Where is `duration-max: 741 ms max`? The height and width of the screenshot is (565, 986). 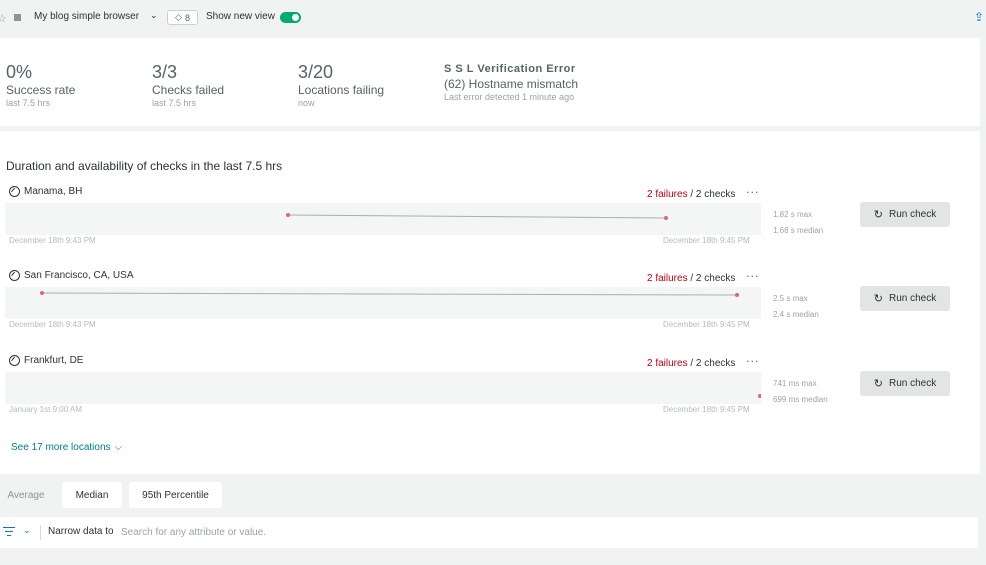 duration-max: 741 ms max is located at coordinates (795, 383).